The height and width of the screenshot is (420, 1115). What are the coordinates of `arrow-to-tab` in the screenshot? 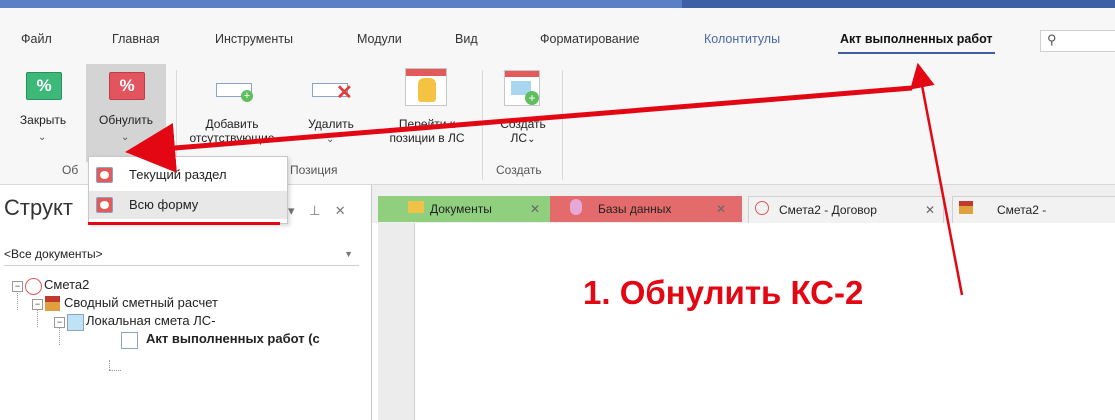 It's located at (937, 179).